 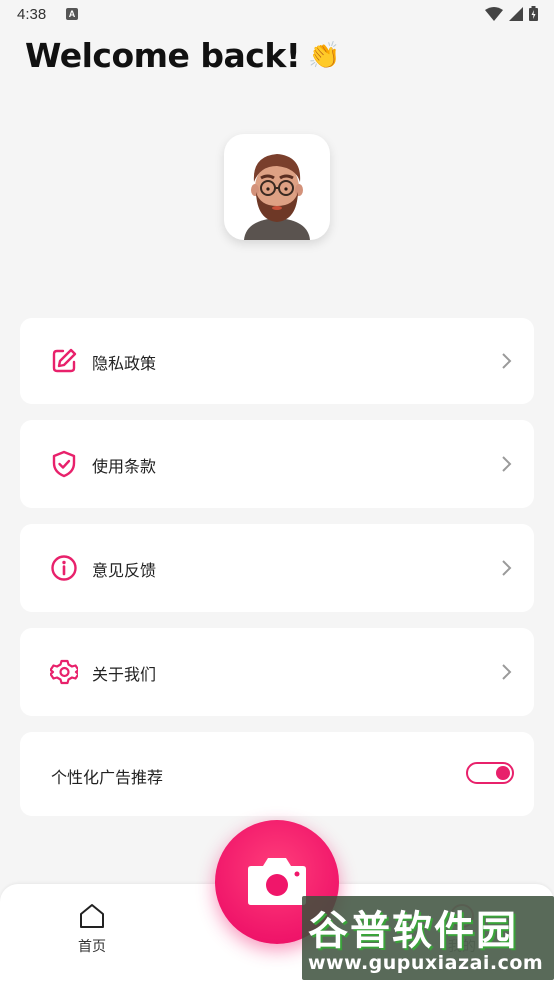 I want to click on watermark-brand: 谷普软件园, so click(x=413, y=931).